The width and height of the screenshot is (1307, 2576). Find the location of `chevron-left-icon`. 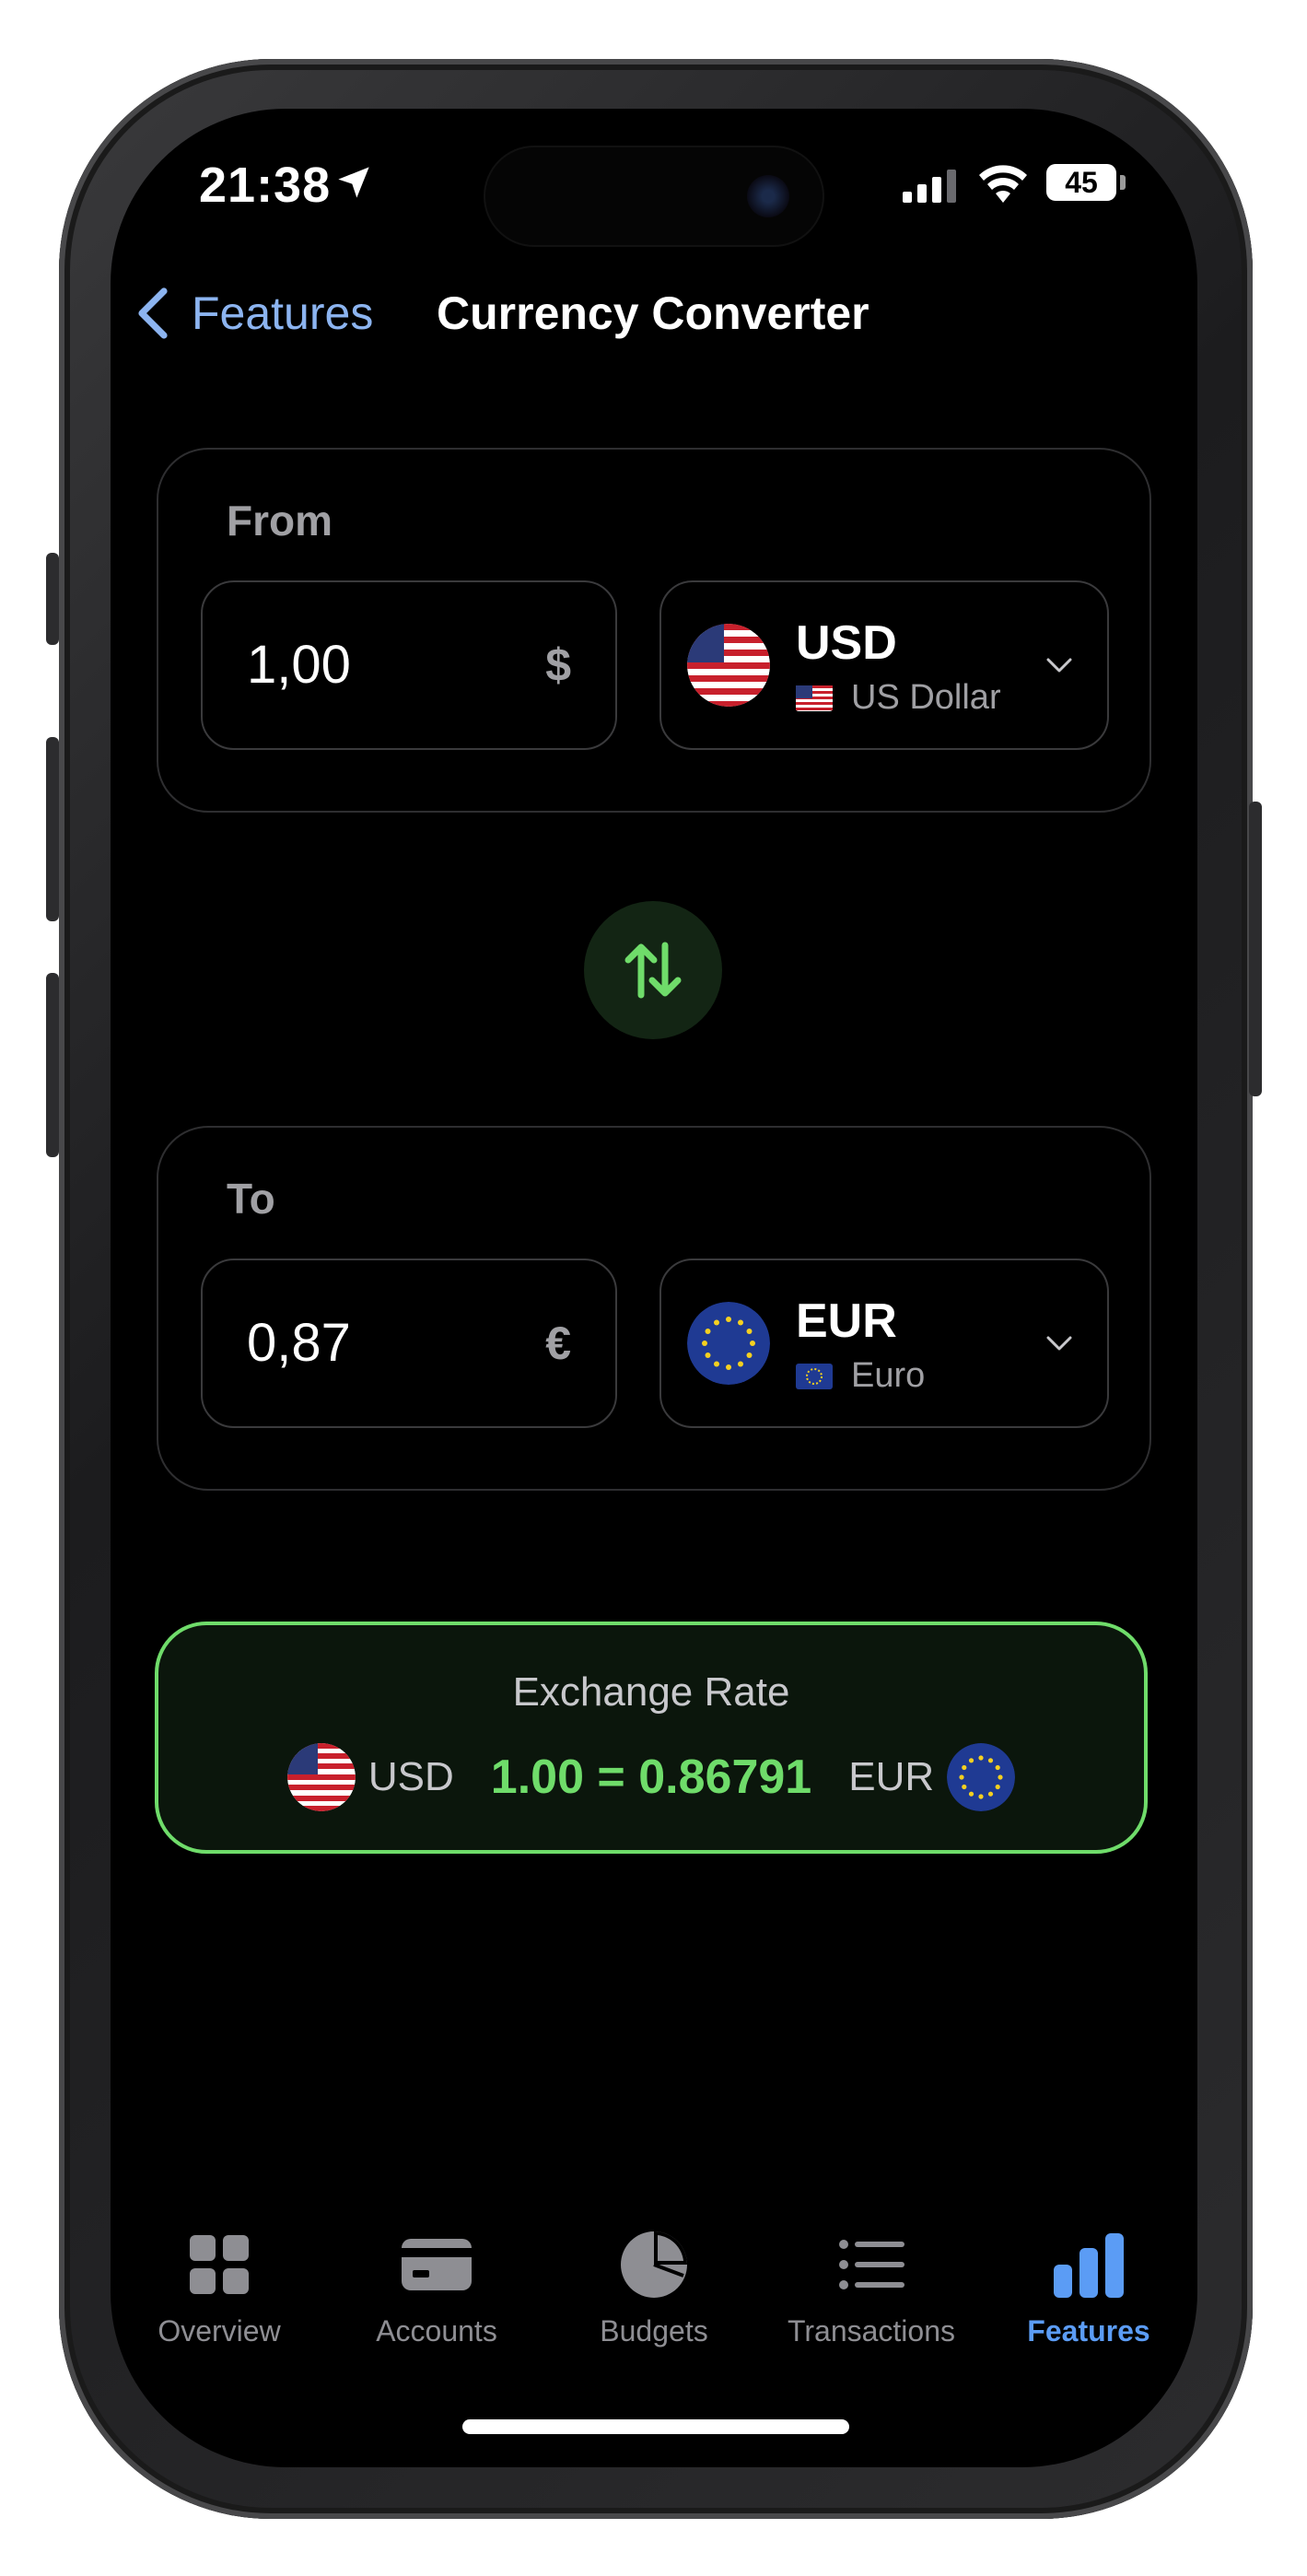

chevron-left-icon is located at coordinates (153, 313).